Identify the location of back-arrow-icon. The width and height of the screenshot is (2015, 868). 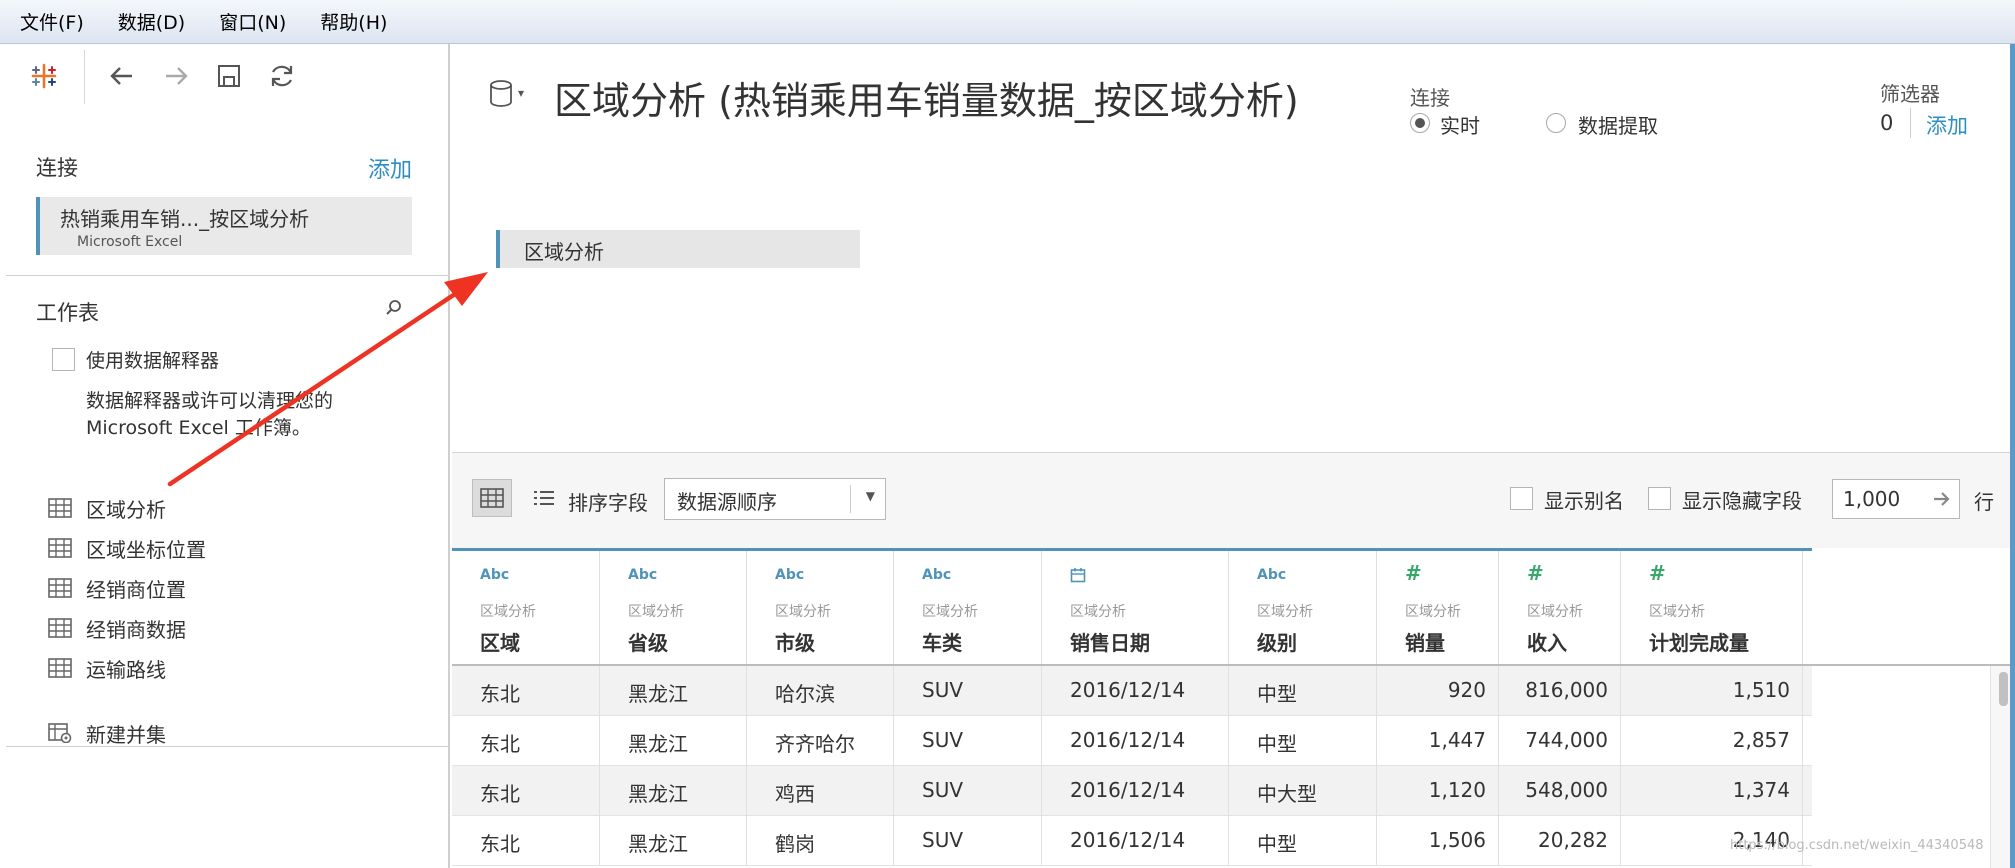
(122, 76).